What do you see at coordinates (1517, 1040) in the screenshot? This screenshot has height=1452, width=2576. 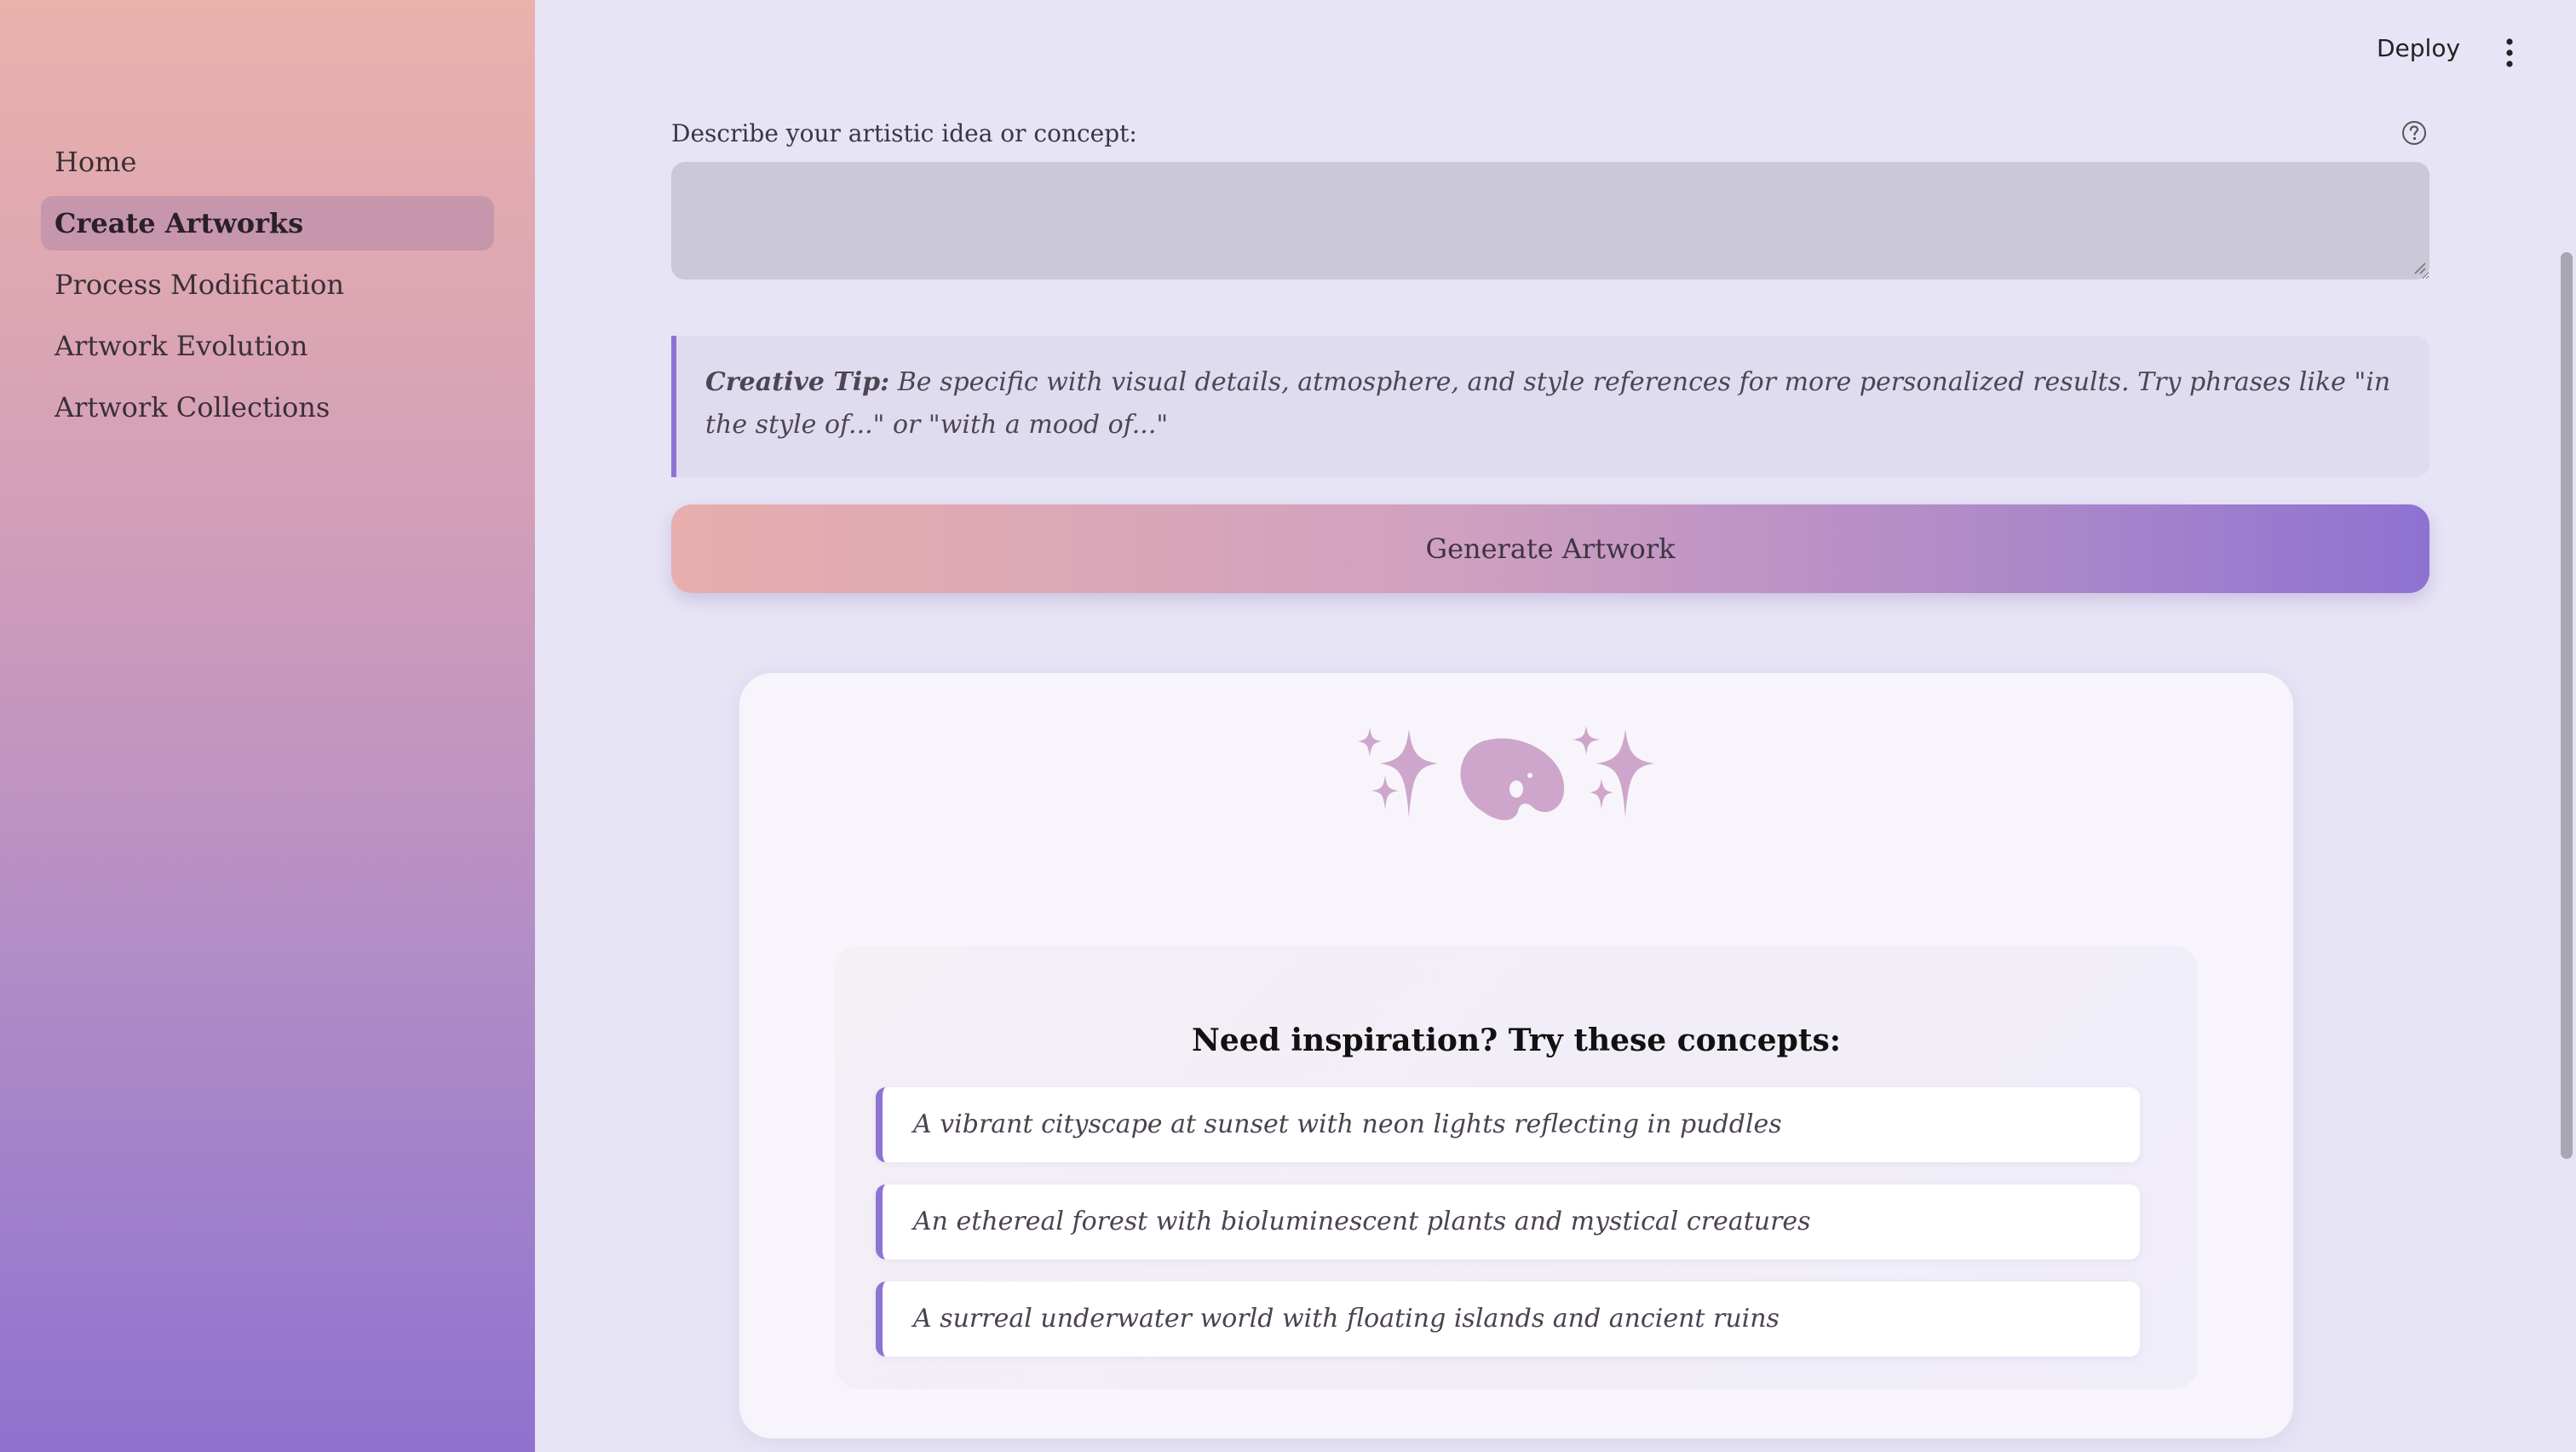 I see `inspiration-title: Need inspiration? Try these concepts:` at bounding box center [1517, 1040].